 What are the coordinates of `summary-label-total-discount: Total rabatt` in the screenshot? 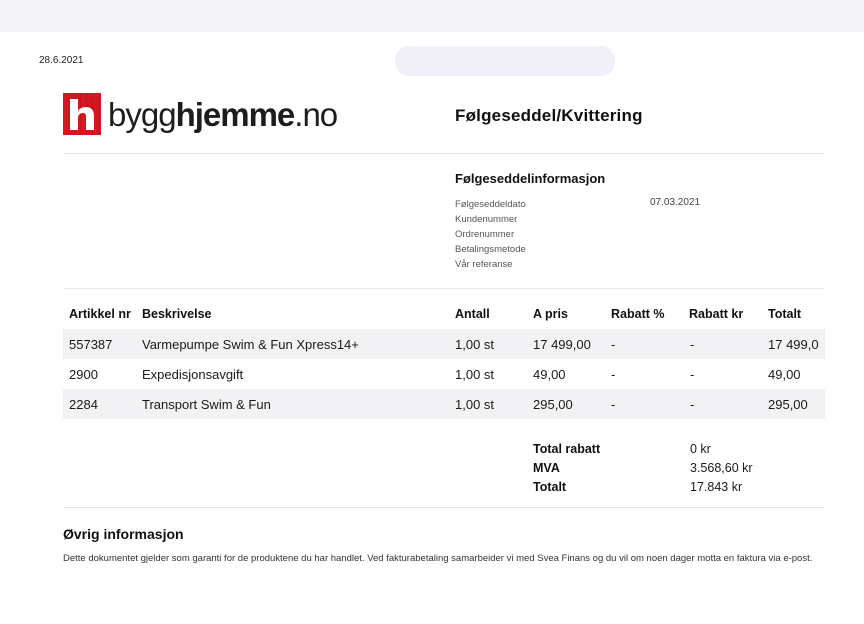 It's located at (567, 449).